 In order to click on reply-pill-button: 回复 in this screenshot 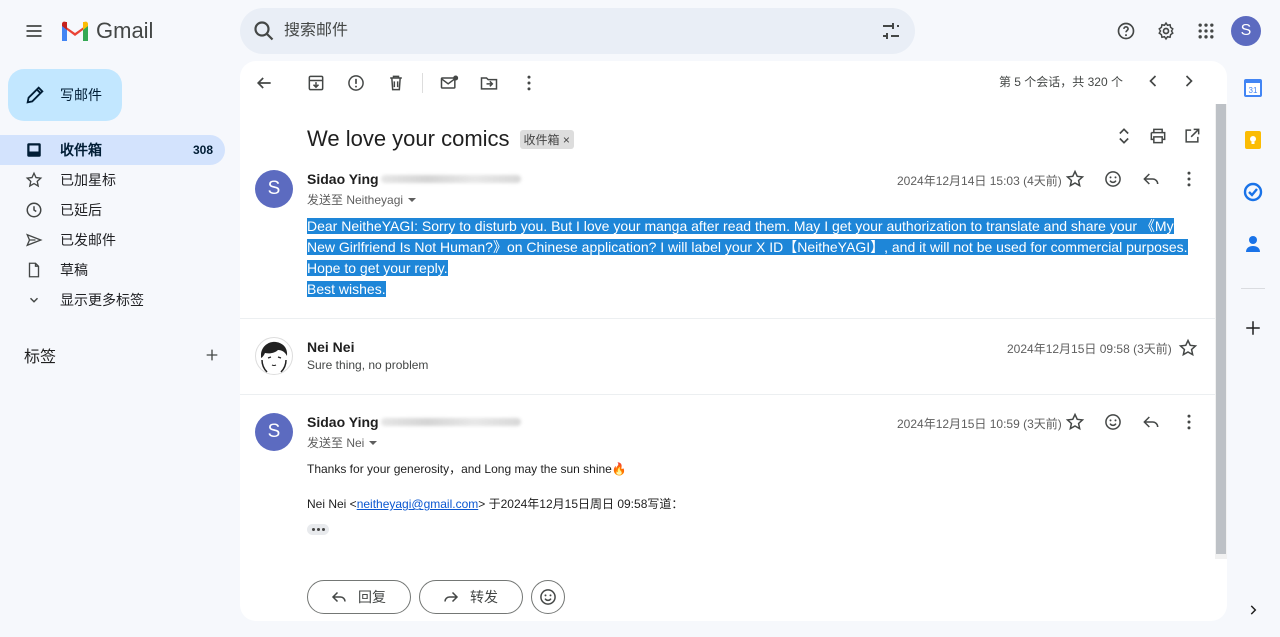, I will do `click(359, 597)`.